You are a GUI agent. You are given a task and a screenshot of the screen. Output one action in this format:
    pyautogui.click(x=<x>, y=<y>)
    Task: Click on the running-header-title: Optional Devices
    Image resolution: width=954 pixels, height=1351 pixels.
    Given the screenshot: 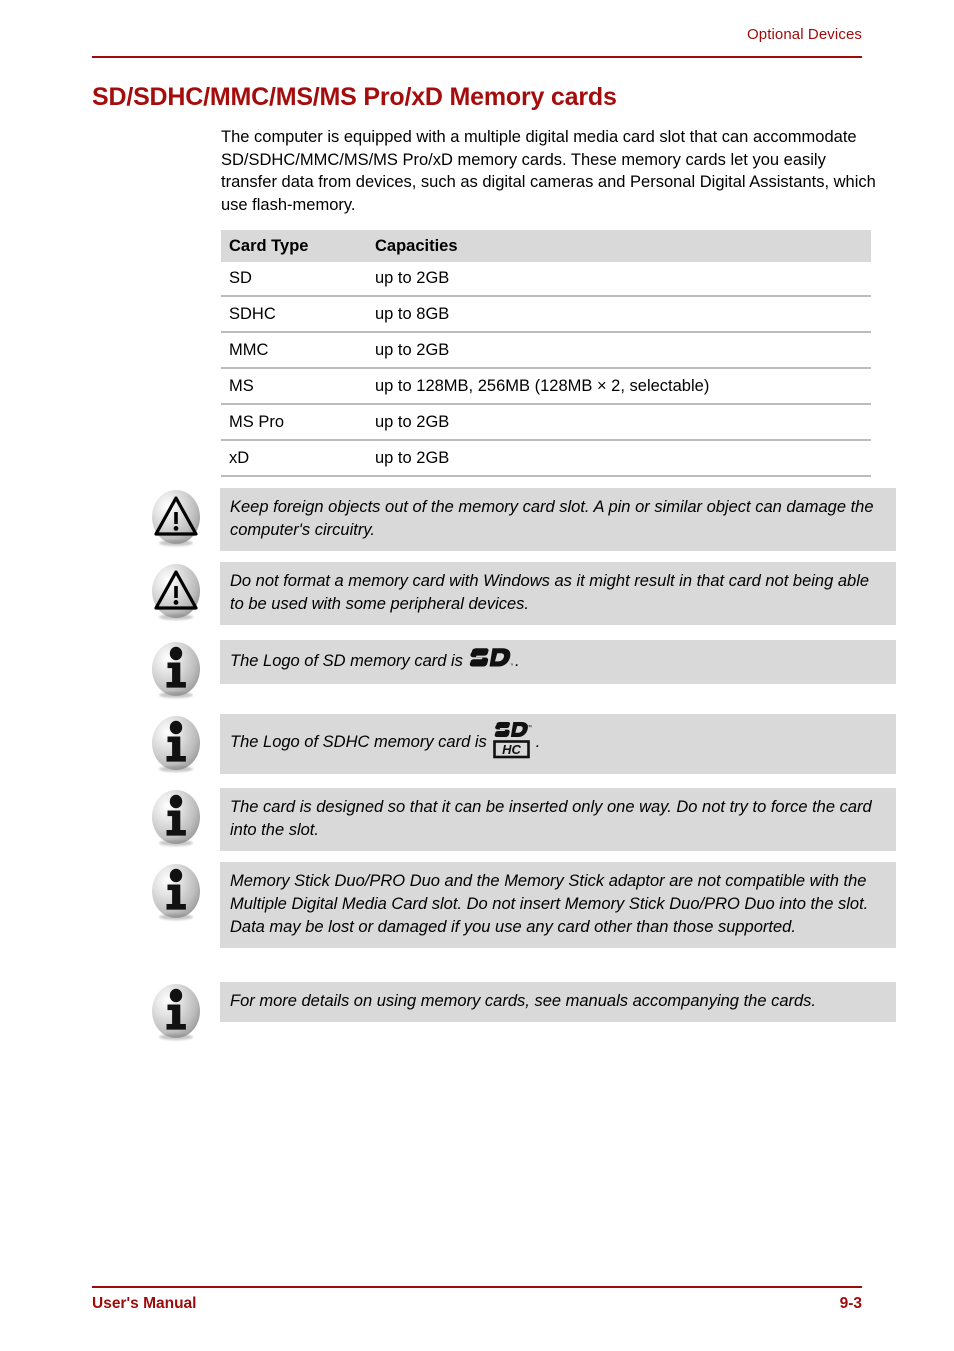 What is the action you would take?
    pyautogui.click(x=804, y=34)
    